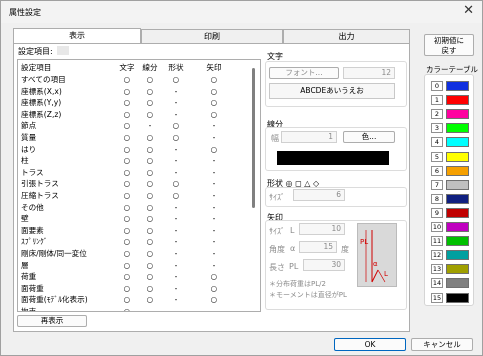  I want to click on list-item: 節点 ○ - ○ -, so click(134, 126).